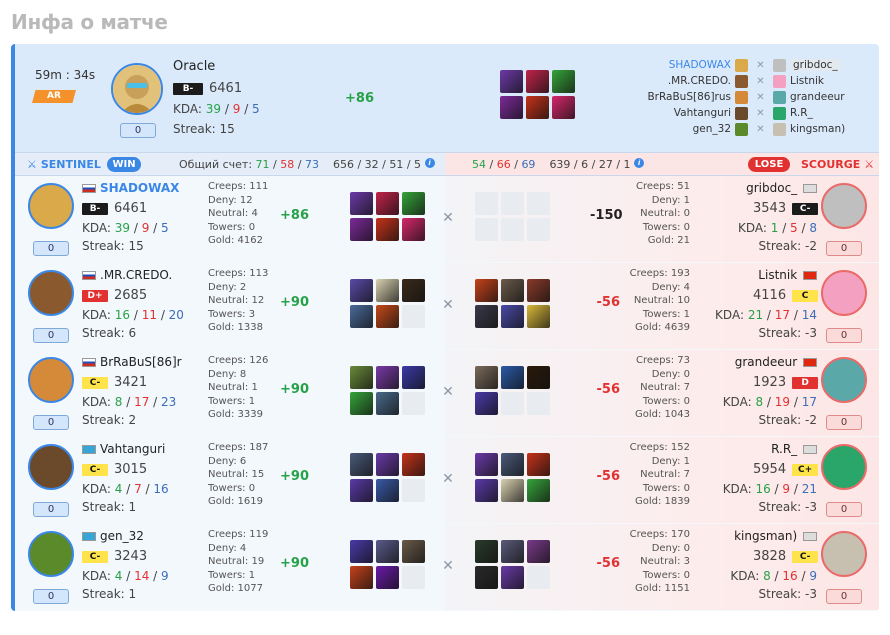 Image resolution: width=890 pixels, height=635 pixels. Describe the element at coordinates (801, 113) in the screenshot. I see `lineup-scourge-player: R.R_` at that location.